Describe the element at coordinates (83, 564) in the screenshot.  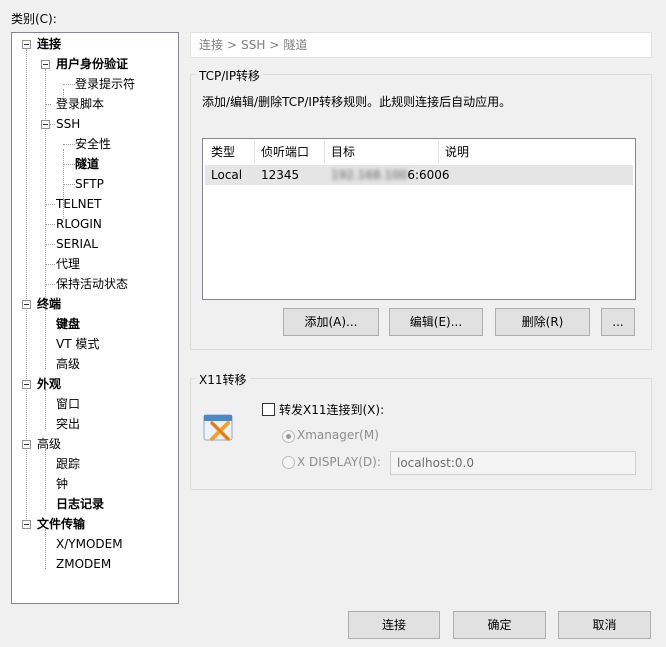
I see `tree-item-zmodem: ZMODEM` at that location.